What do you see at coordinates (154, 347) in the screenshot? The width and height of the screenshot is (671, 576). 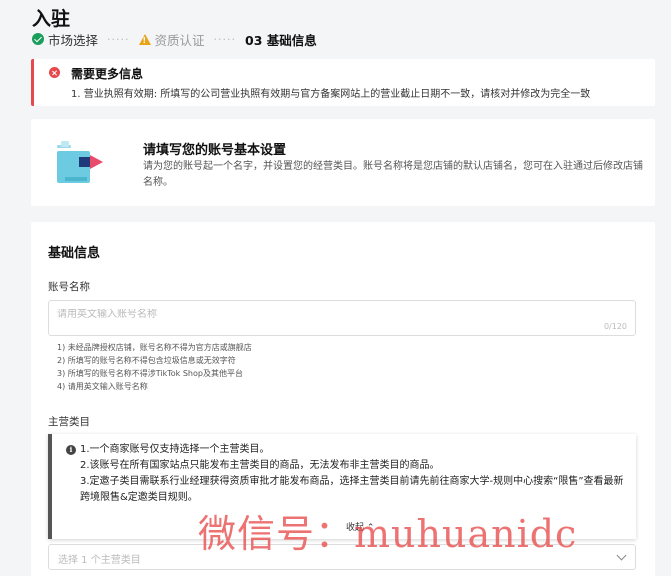 I see `rule-item: 1) 未经品牌授权店铺，账号名称不得为官方店或旗舰店` at bounding box center [154, 347].